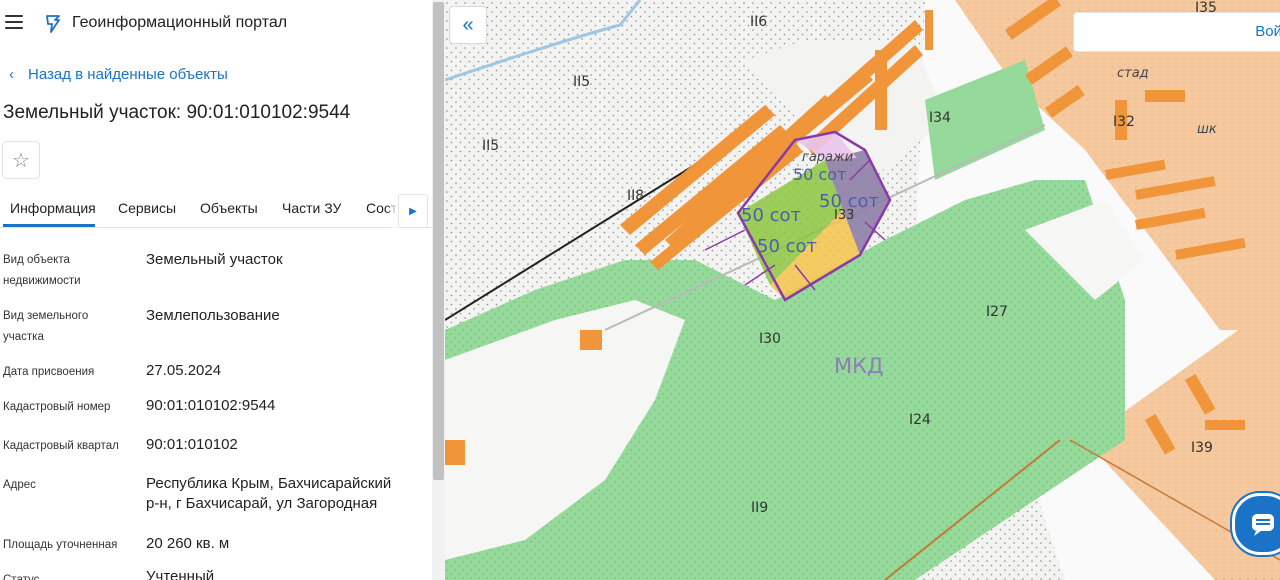 This screenshot has height=580, width=1280. Describe the element at coordinates (1207, 129) in the screenshot. I see `place-label: шк` at that location.